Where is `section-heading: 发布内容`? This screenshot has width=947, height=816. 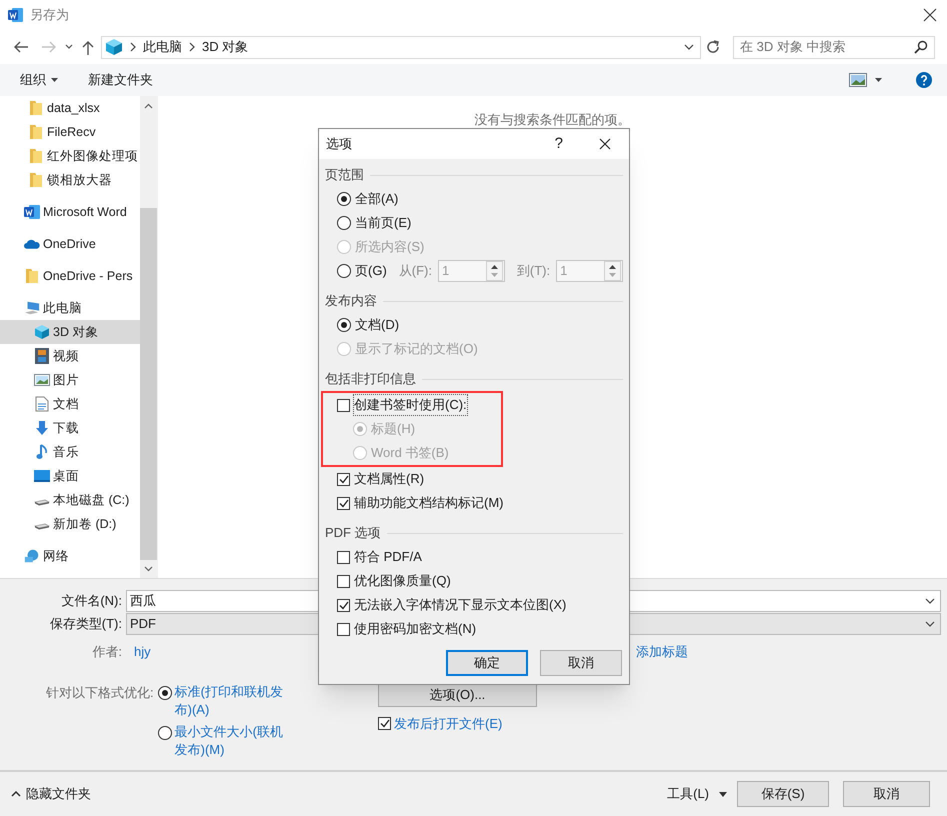 section-heading: 发布内容 is located at coordinates (351, 301).